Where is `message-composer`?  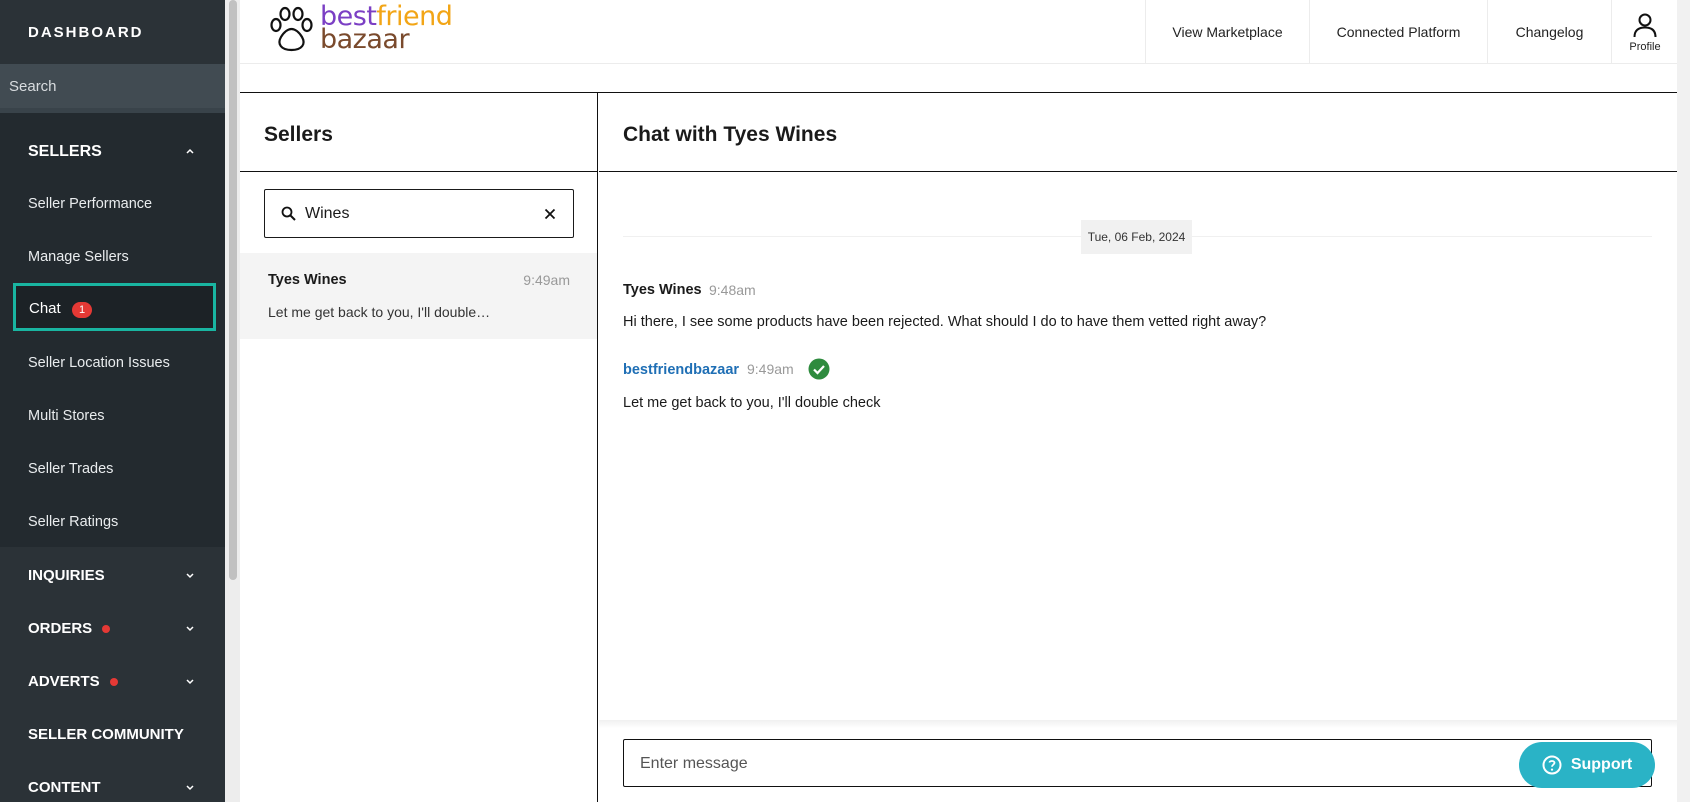 message-composer is located at coordinates (1137, 763).